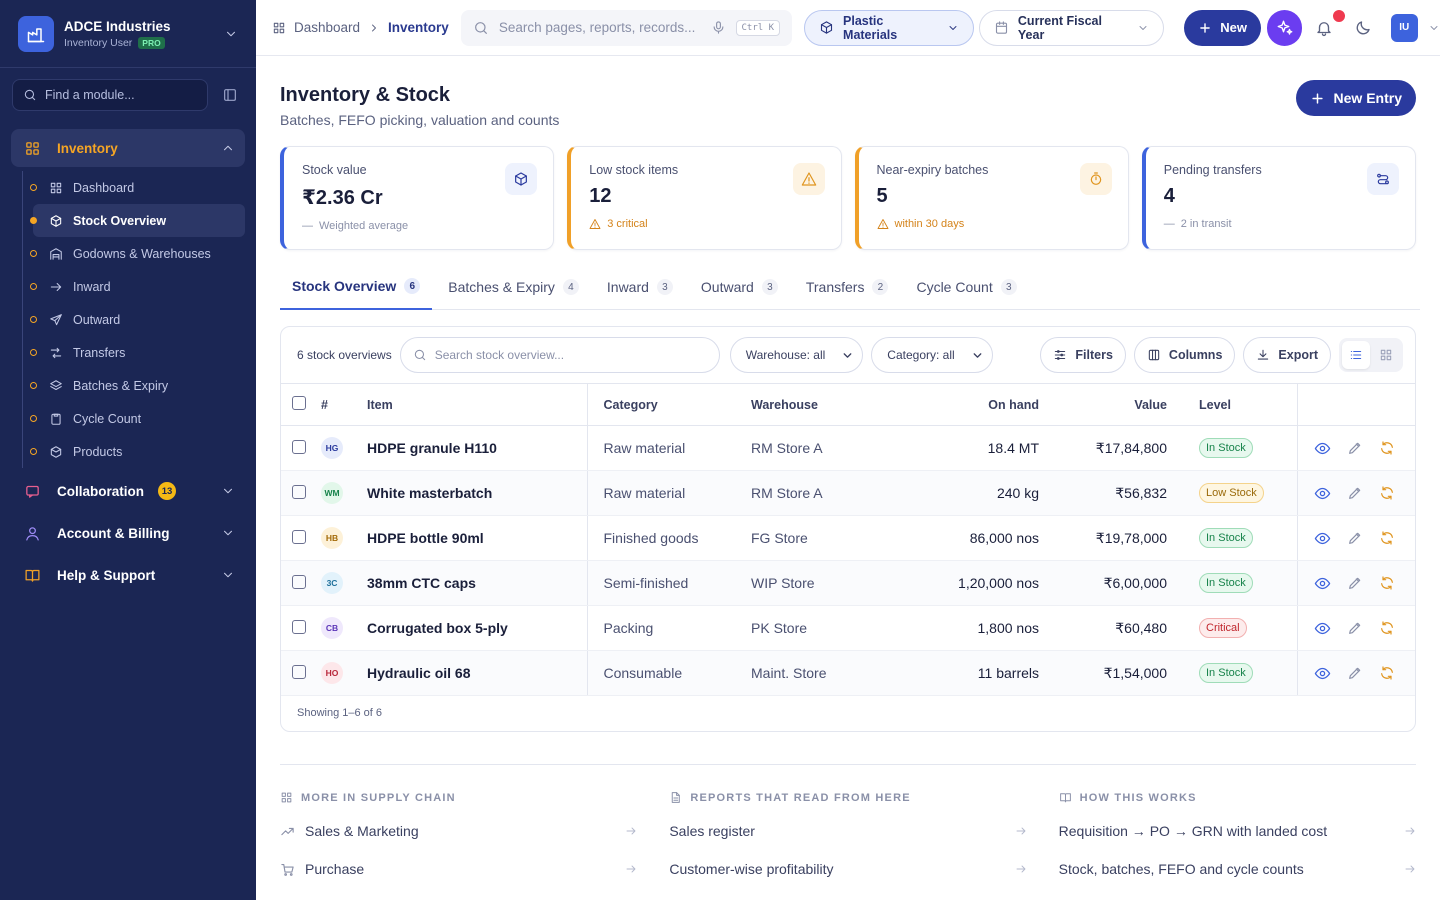 The width and height of the screenshot is (1440, 900). What do you see at coordinates (137, 319) in the screenshot?
I see `sidebar-item-outward: Outward` at bounding box center [137, 319].